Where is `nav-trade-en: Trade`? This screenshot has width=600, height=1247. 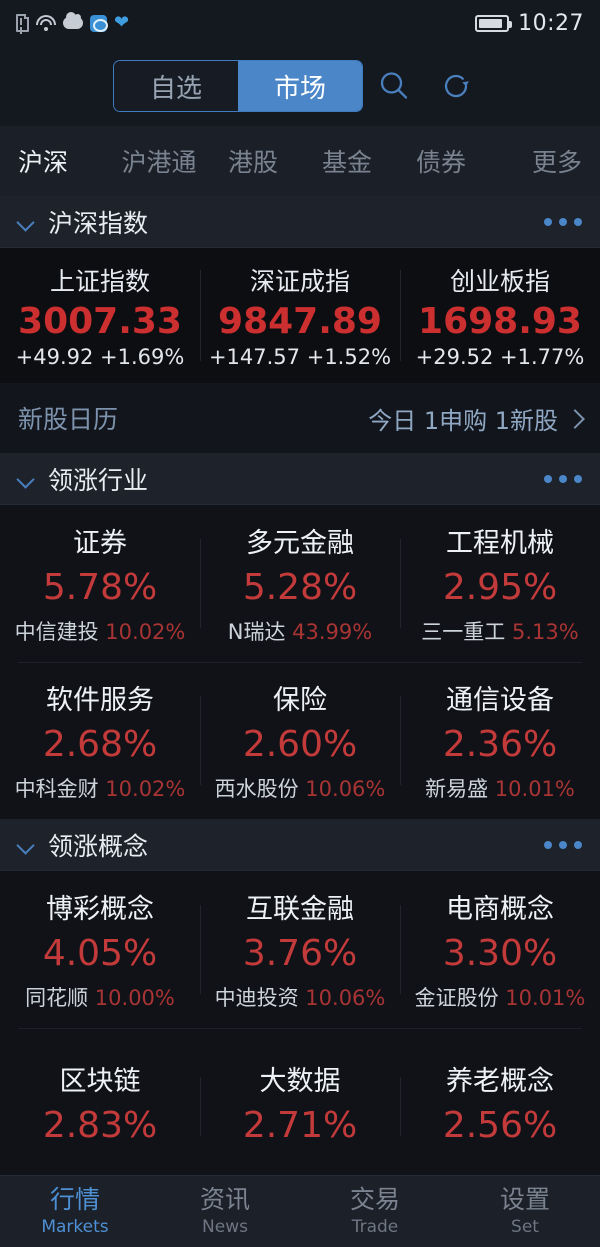 nav-trade-en: Trade is located at coordinates (375, 1226).